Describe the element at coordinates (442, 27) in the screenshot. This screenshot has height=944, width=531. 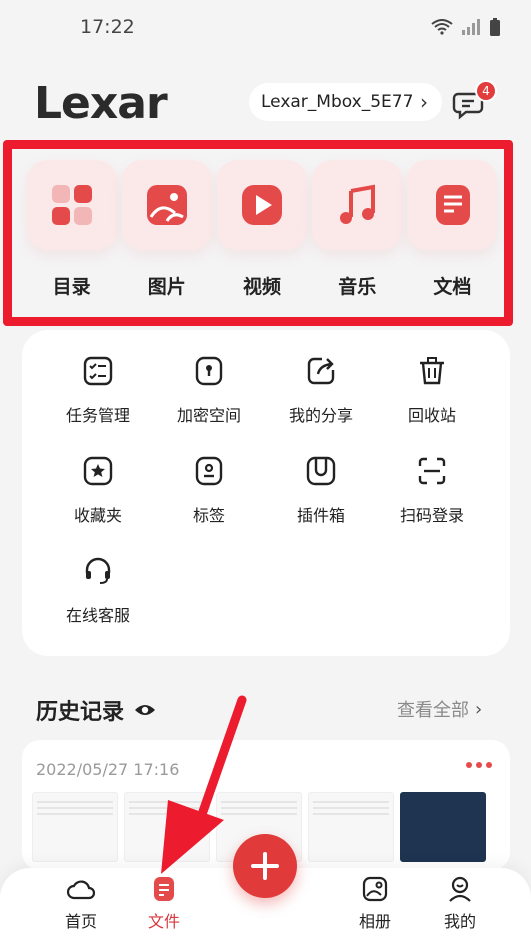
I see `wifi-icon` at that location.